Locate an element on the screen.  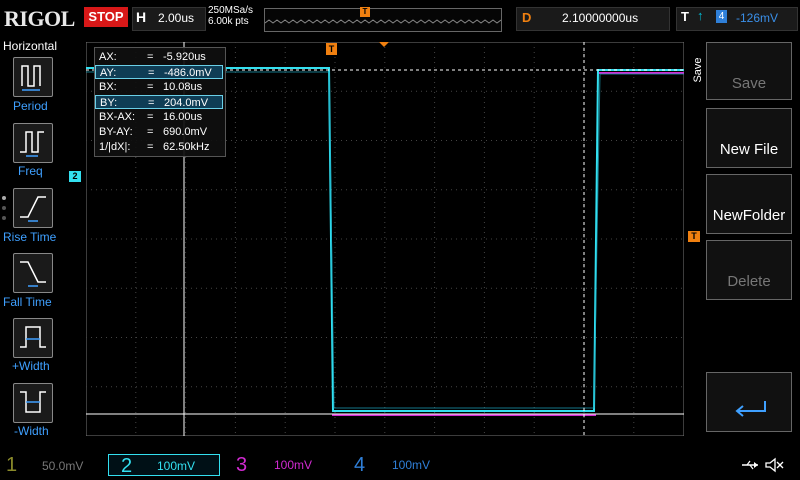
new-file-button: New File is located at coordinates (749, 138).